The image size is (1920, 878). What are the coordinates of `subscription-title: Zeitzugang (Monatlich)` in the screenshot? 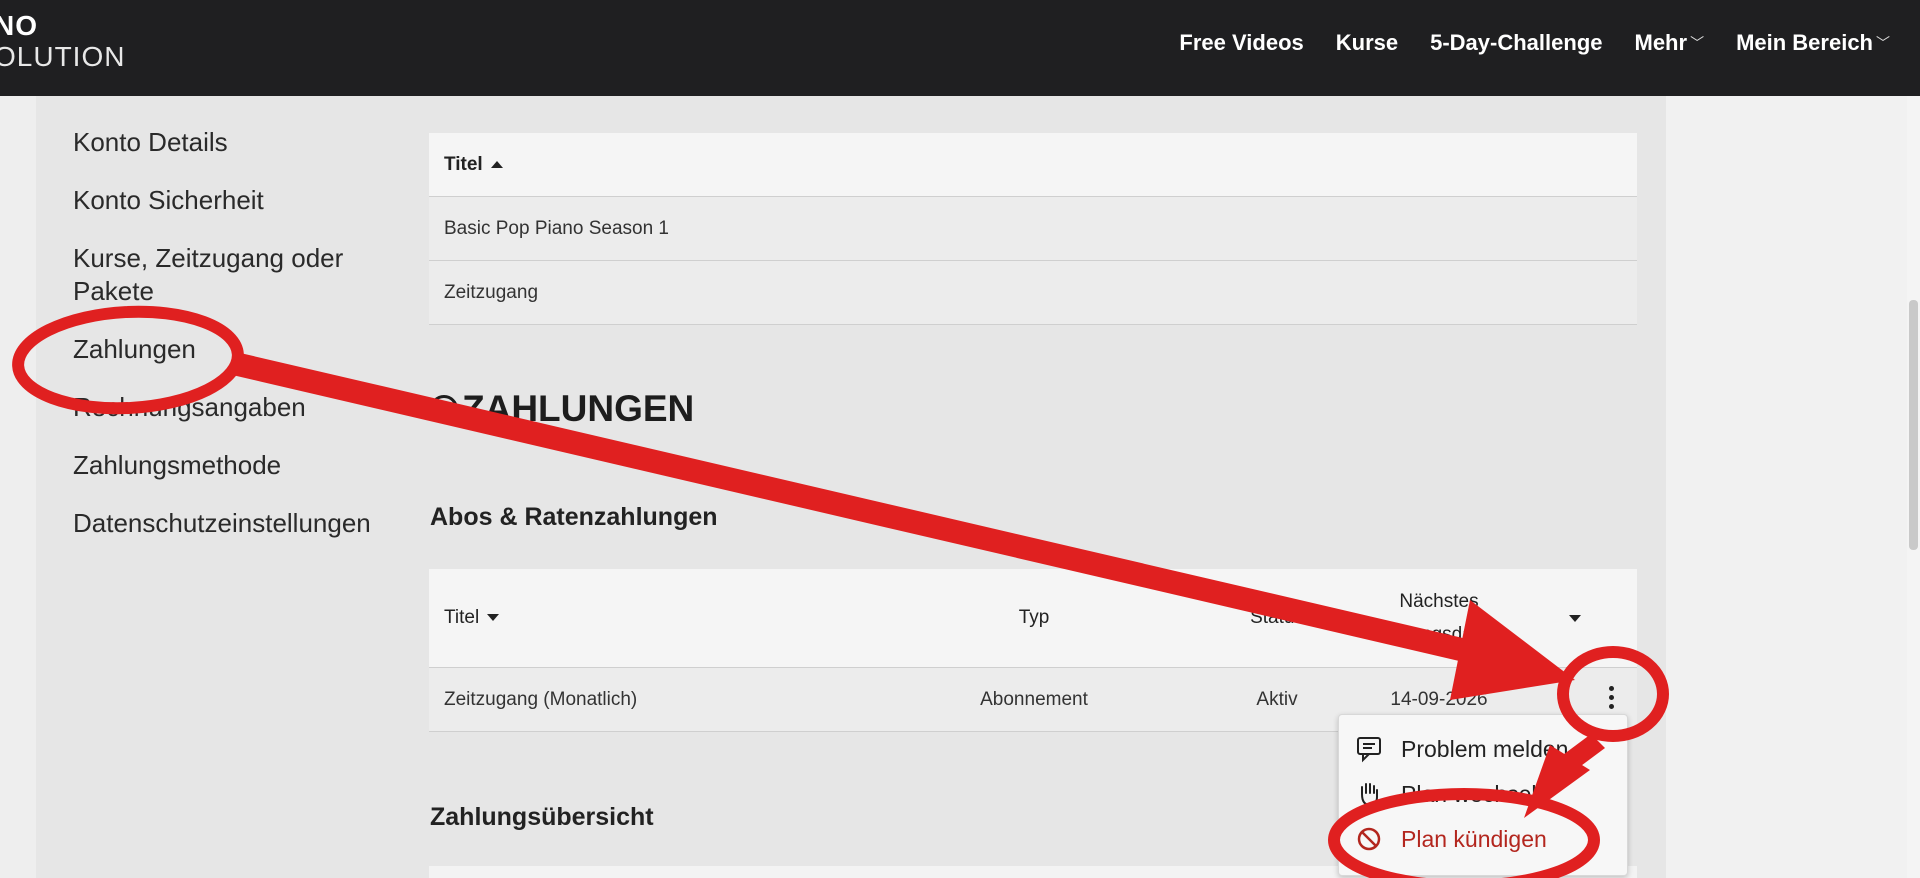 It's located at (541, 699).